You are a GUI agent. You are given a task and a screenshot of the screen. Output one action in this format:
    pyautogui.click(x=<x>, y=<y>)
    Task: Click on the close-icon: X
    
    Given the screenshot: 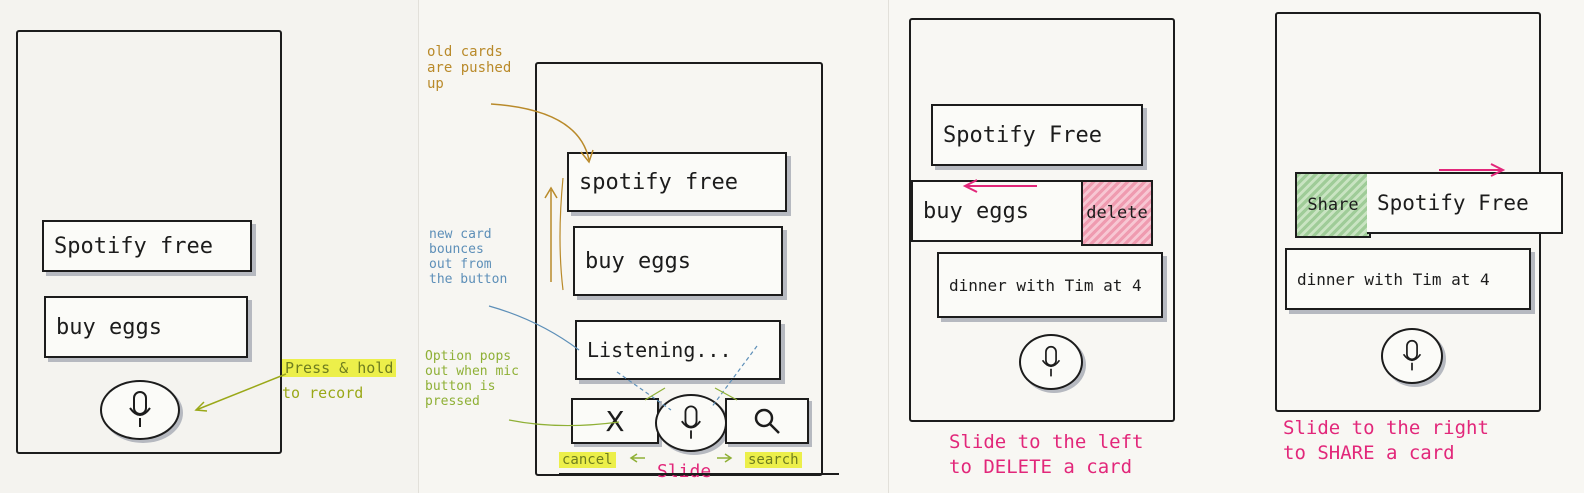 What is the action you would take?
    pyautogui.click(x=615, y=421)
    